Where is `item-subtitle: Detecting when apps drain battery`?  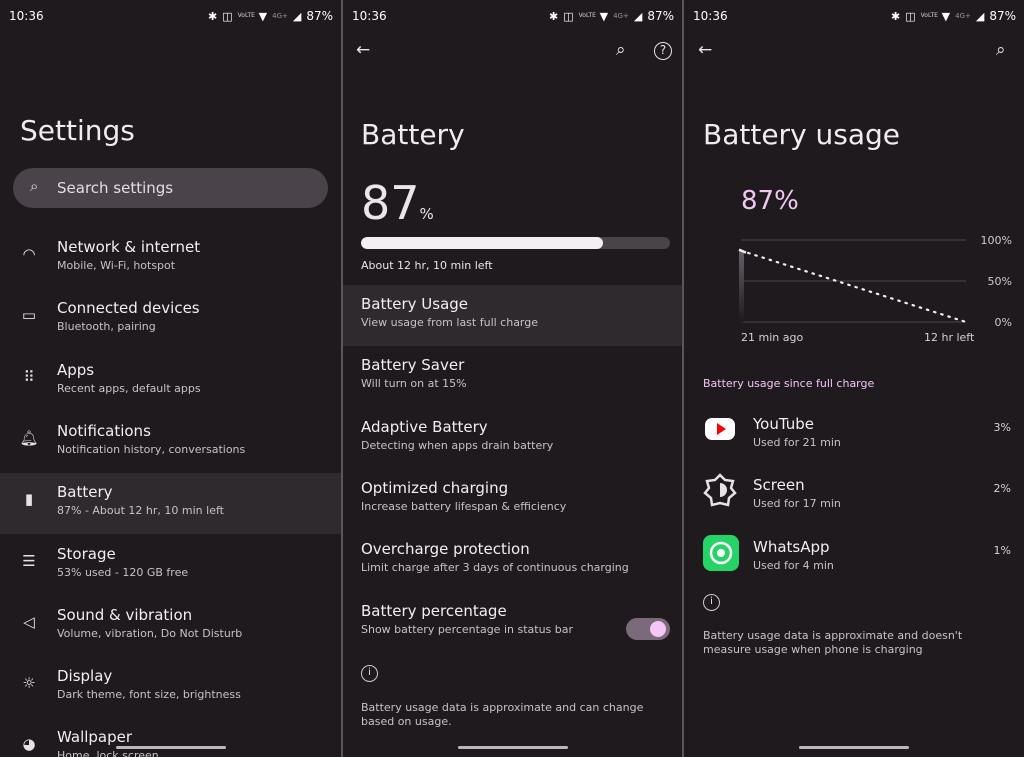 item-subtitle: Detecting when apps drain battery is located at coordinates (457, 445).